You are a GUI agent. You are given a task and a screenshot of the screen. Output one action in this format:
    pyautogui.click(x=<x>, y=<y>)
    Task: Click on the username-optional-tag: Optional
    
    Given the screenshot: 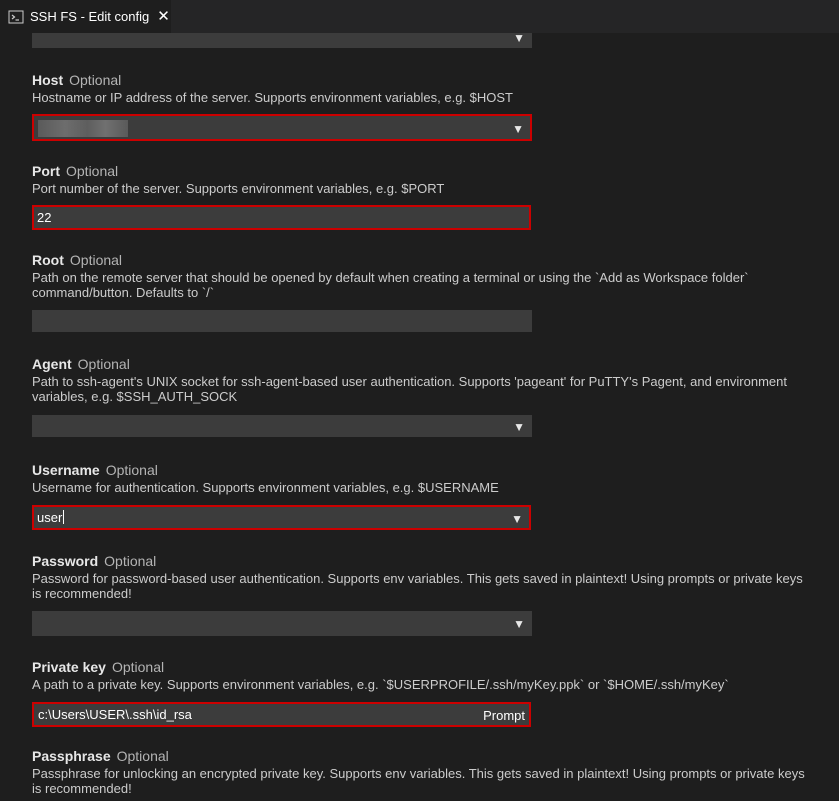 What is the action you would take?
    pyautogui.click(x=131, y=470)
    